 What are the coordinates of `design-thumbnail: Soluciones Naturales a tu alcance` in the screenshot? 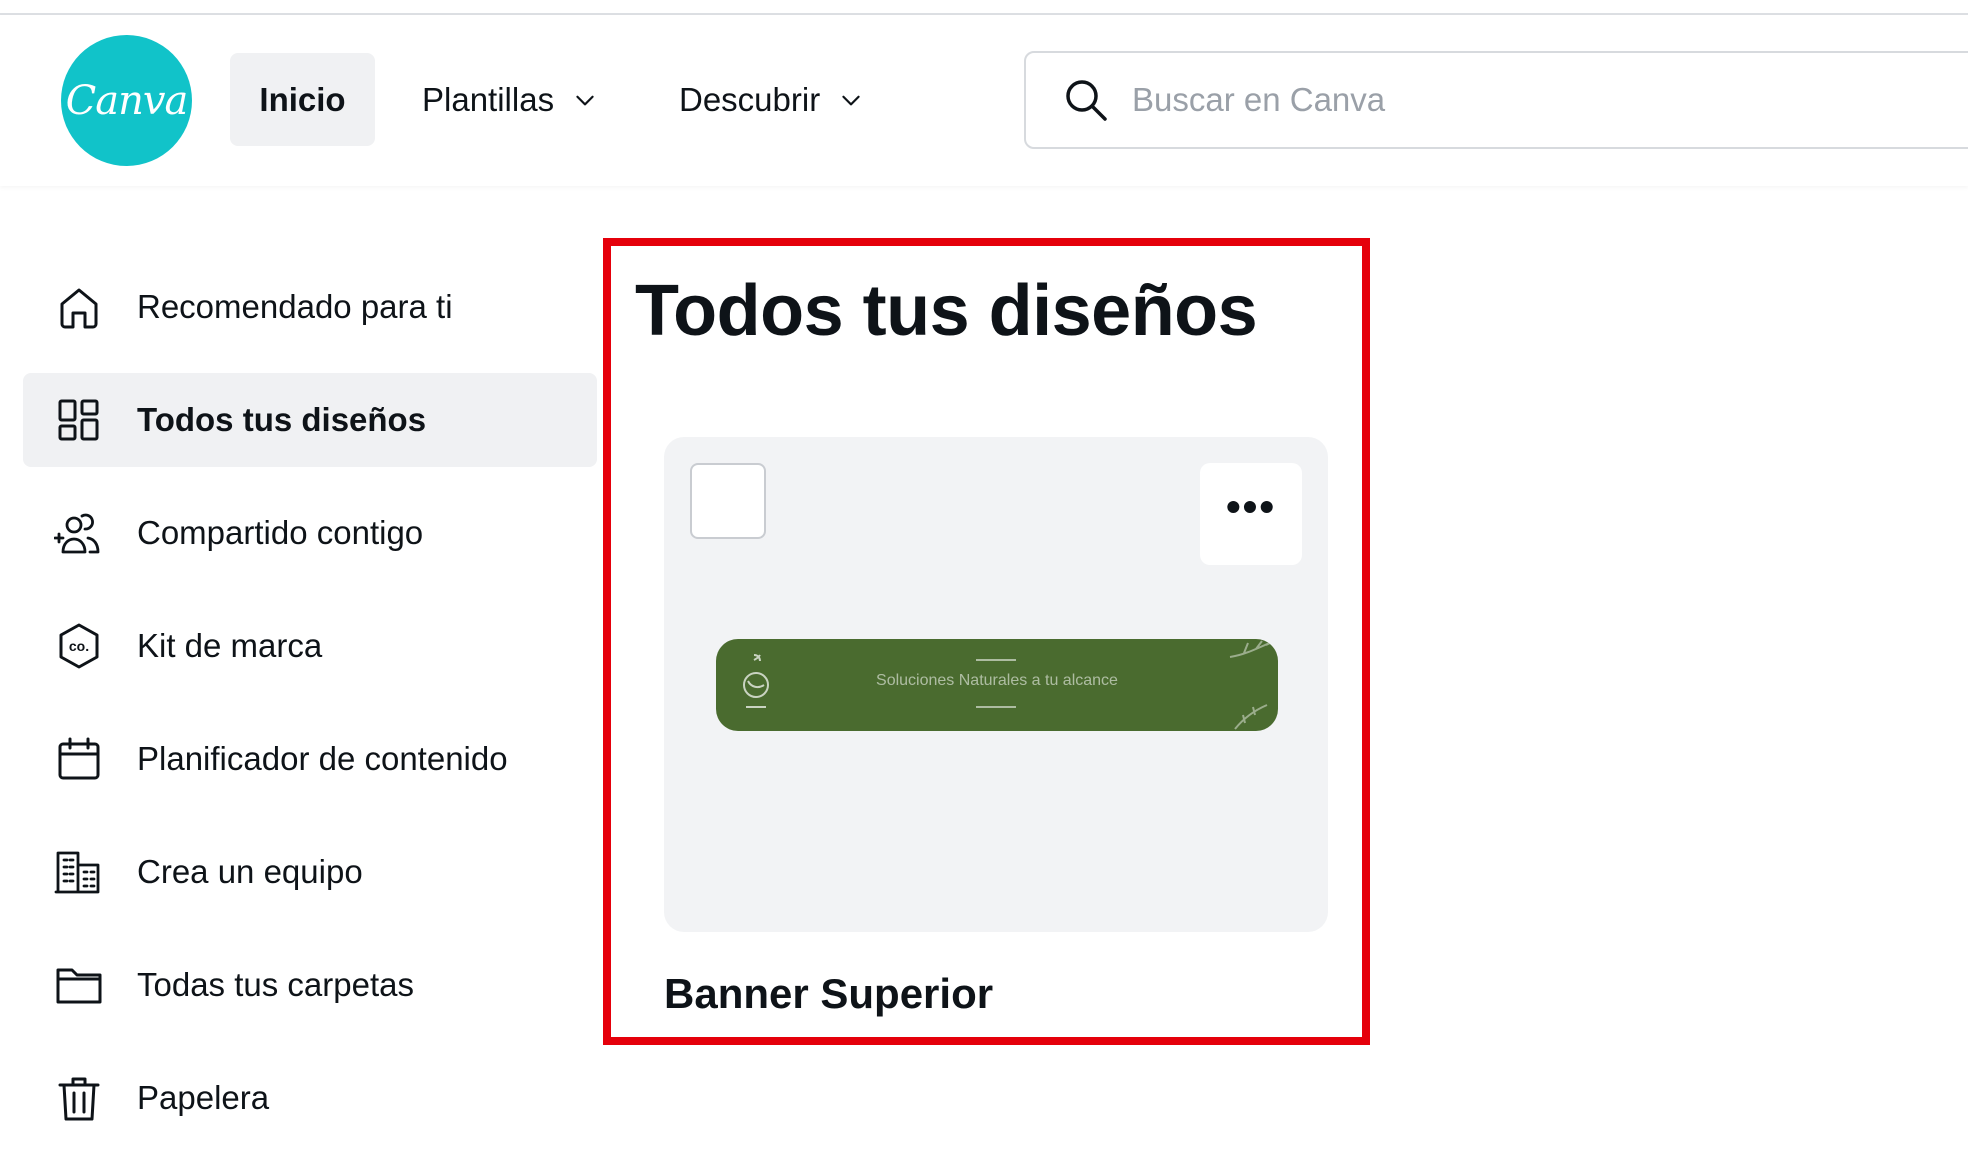 It's located at (997, 685).